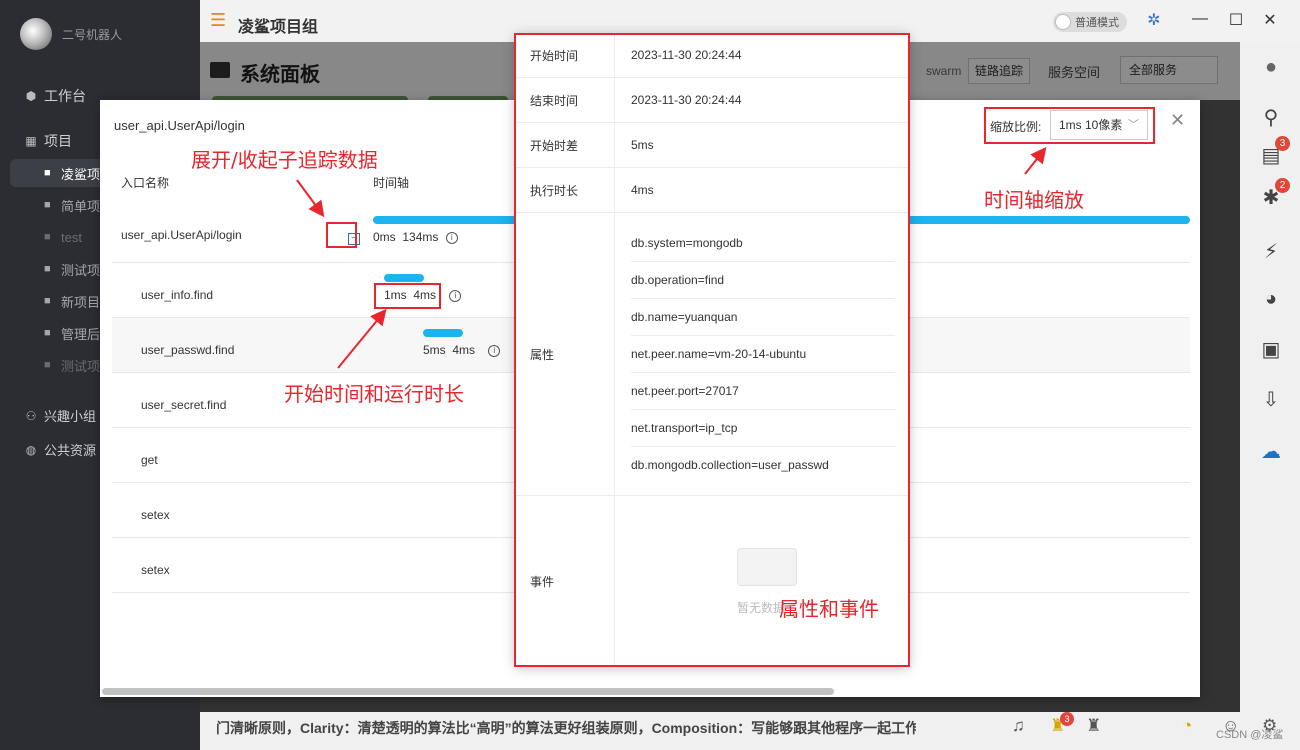 The height and width of the screenshot is (750, 1300). What do you see at coordinates (362, 338) in the screenshot?
I see `arrow-times` at bounding box center [362, 338].